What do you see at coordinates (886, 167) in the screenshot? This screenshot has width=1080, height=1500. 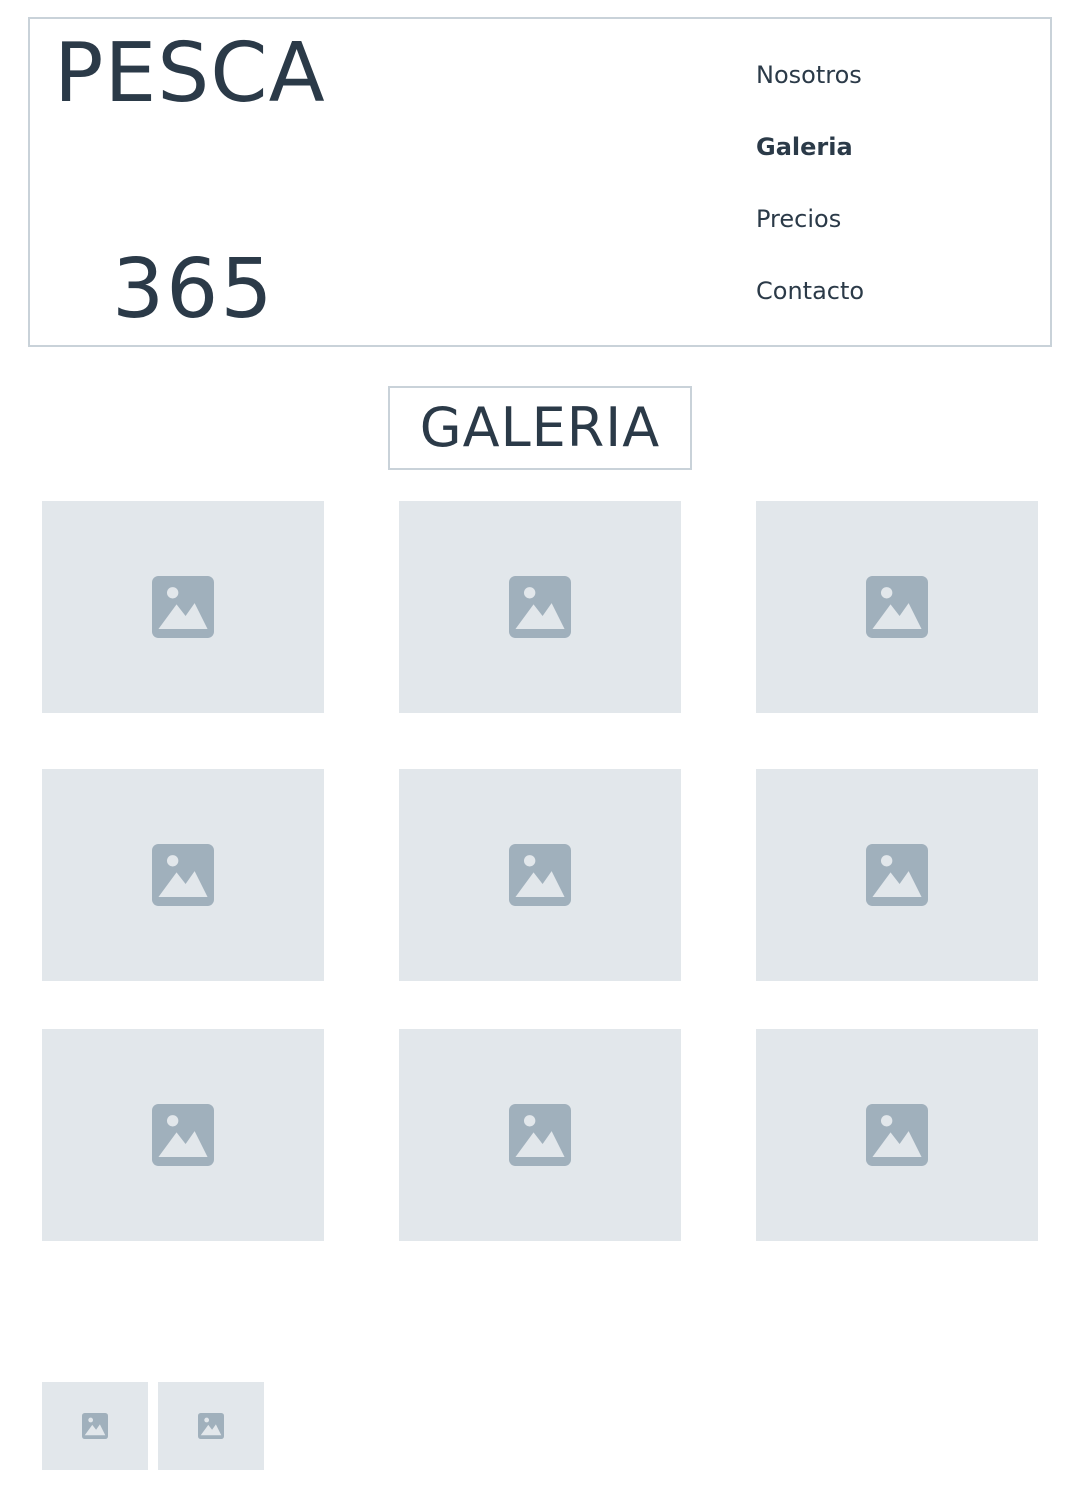 I see `nav-item-galeria: Galeria` at bounding box center [886, 167].